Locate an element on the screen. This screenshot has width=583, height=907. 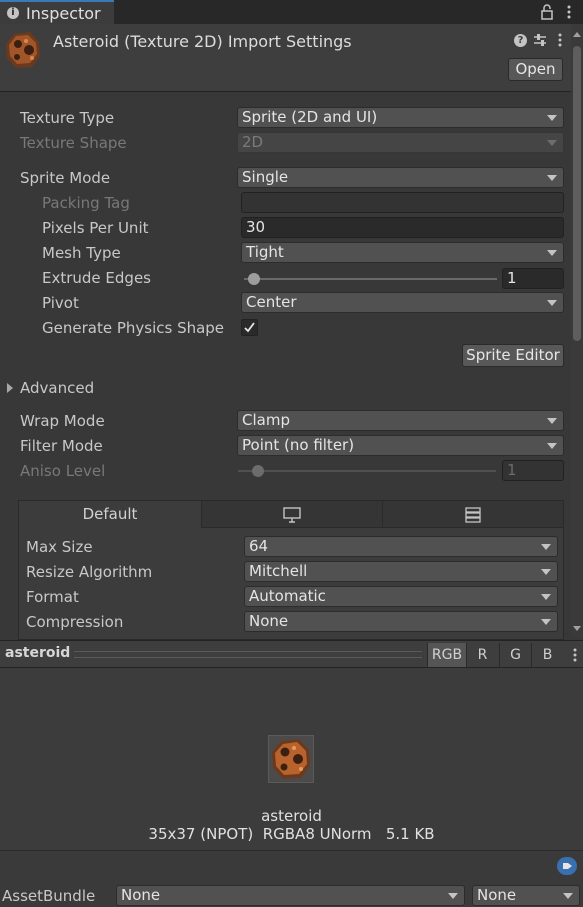
channel-g-button: G is located at coordinates (515, 655).